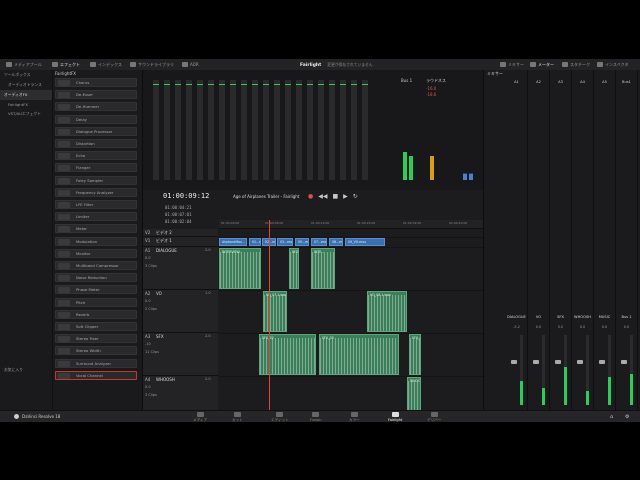 The height and width of the screenshot is (480, 640). What do you see at coordinates (96, 278) in the screenshot?
I see `effect-item: Noise Reduction` at bounding box center [96, 278].